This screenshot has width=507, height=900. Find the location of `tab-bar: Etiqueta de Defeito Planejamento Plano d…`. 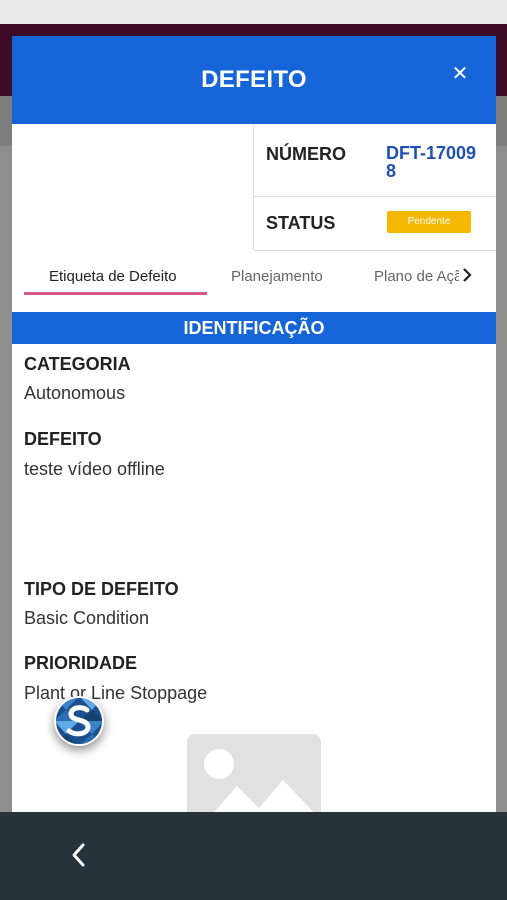

tab-bar: Etiqueta de Defeito Planejamento Plano d… is located at coordinates (254, 281).